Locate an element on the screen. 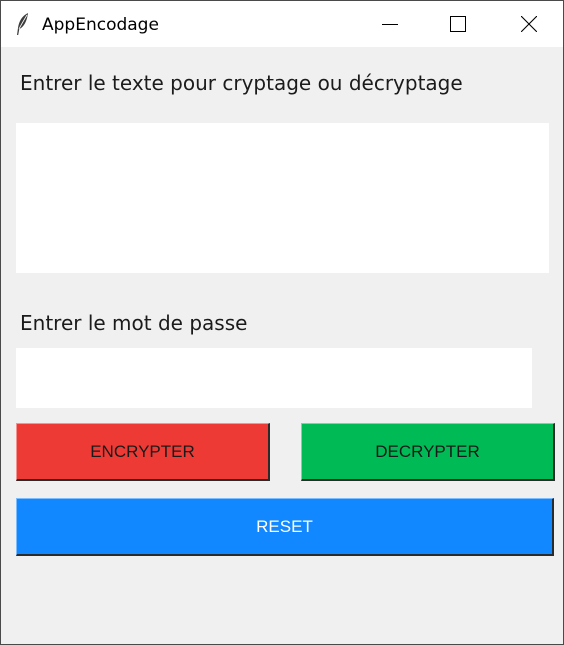  reset-button: RESET is located at coordinates (285, 527).